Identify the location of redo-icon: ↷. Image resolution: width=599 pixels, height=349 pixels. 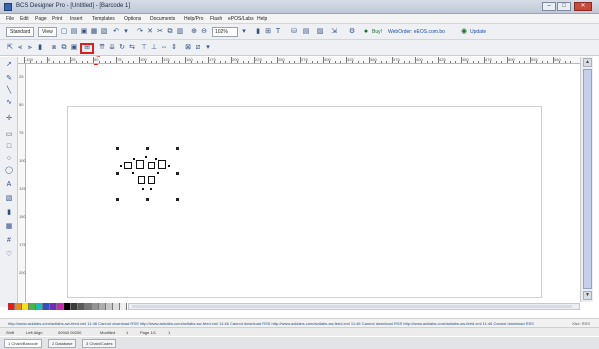
(140, 32).